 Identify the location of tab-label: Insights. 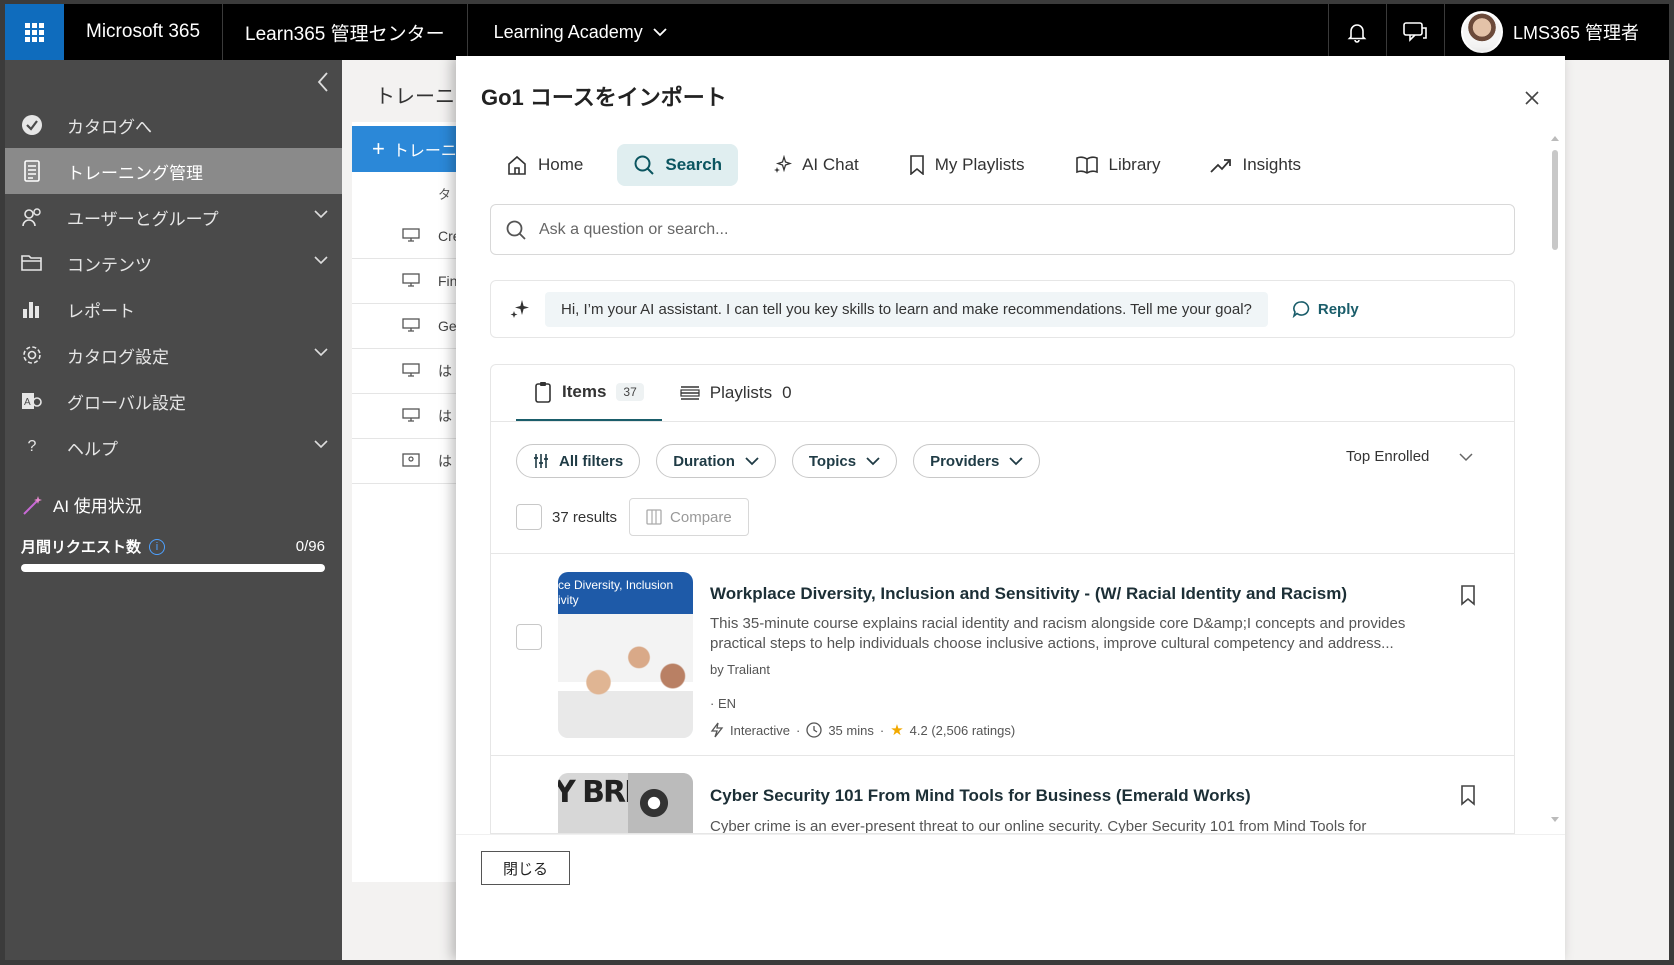
(1272, 164).